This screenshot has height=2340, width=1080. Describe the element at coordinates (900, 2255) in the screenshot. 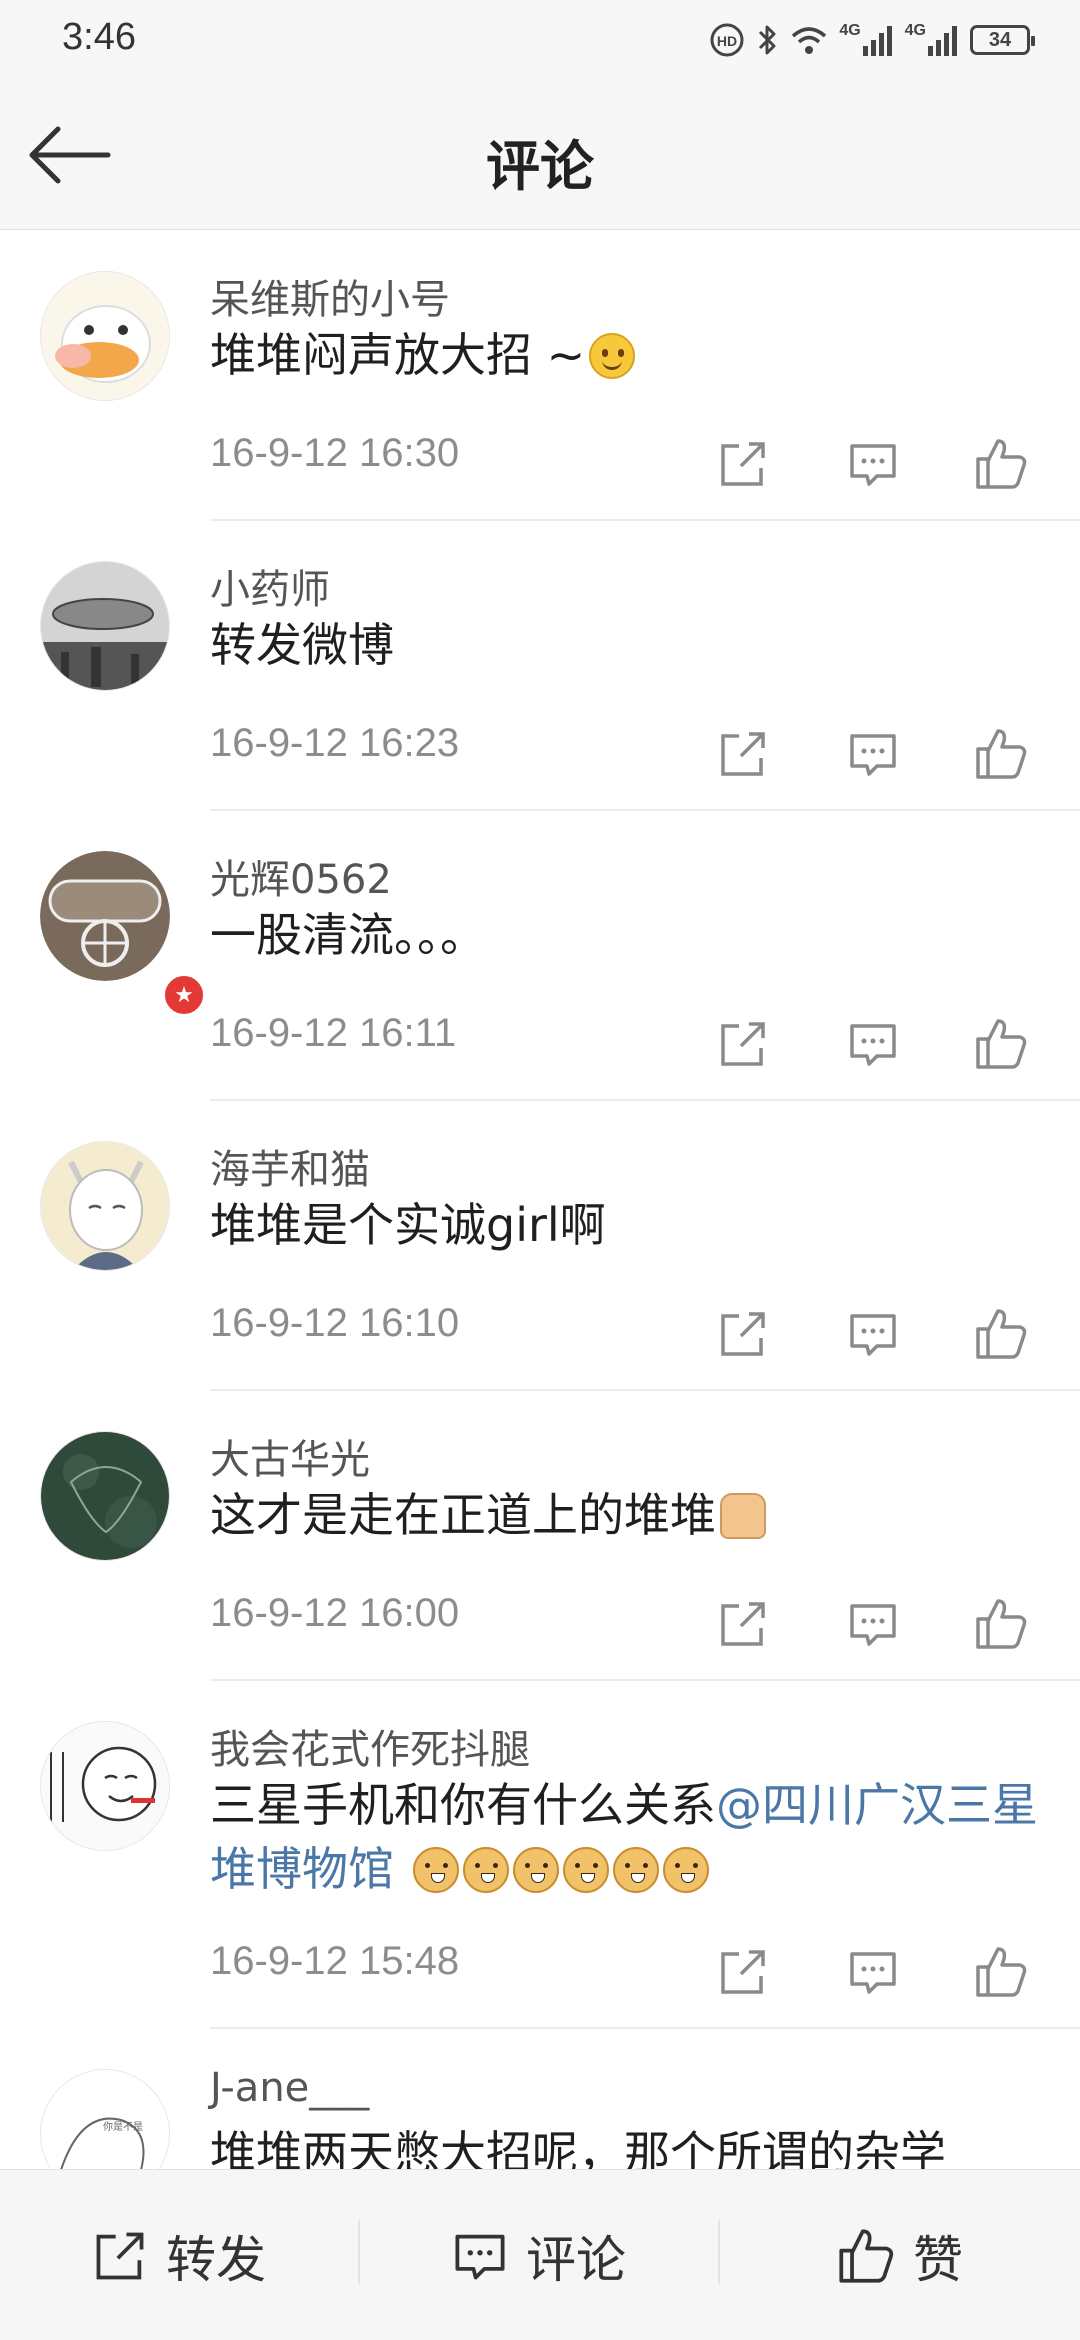

I see `like-tab-button: 赞` at that location.